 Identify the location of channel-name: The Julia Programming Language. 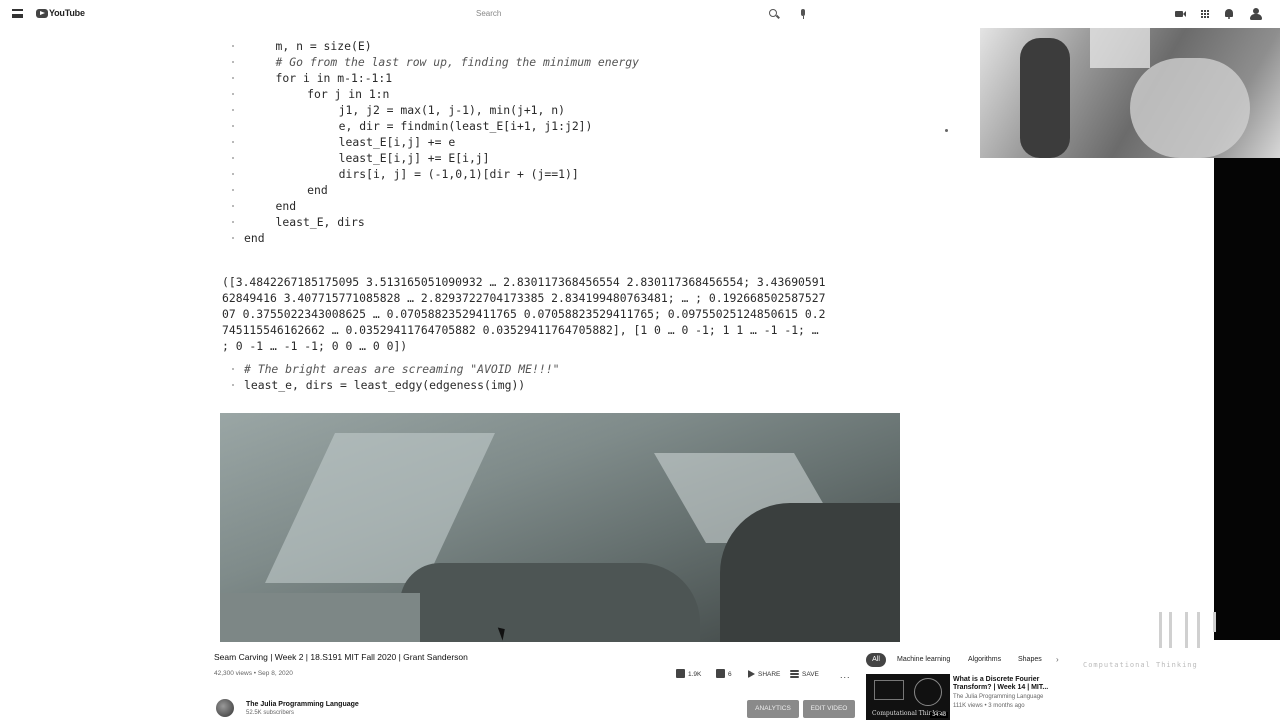
(302, 704).